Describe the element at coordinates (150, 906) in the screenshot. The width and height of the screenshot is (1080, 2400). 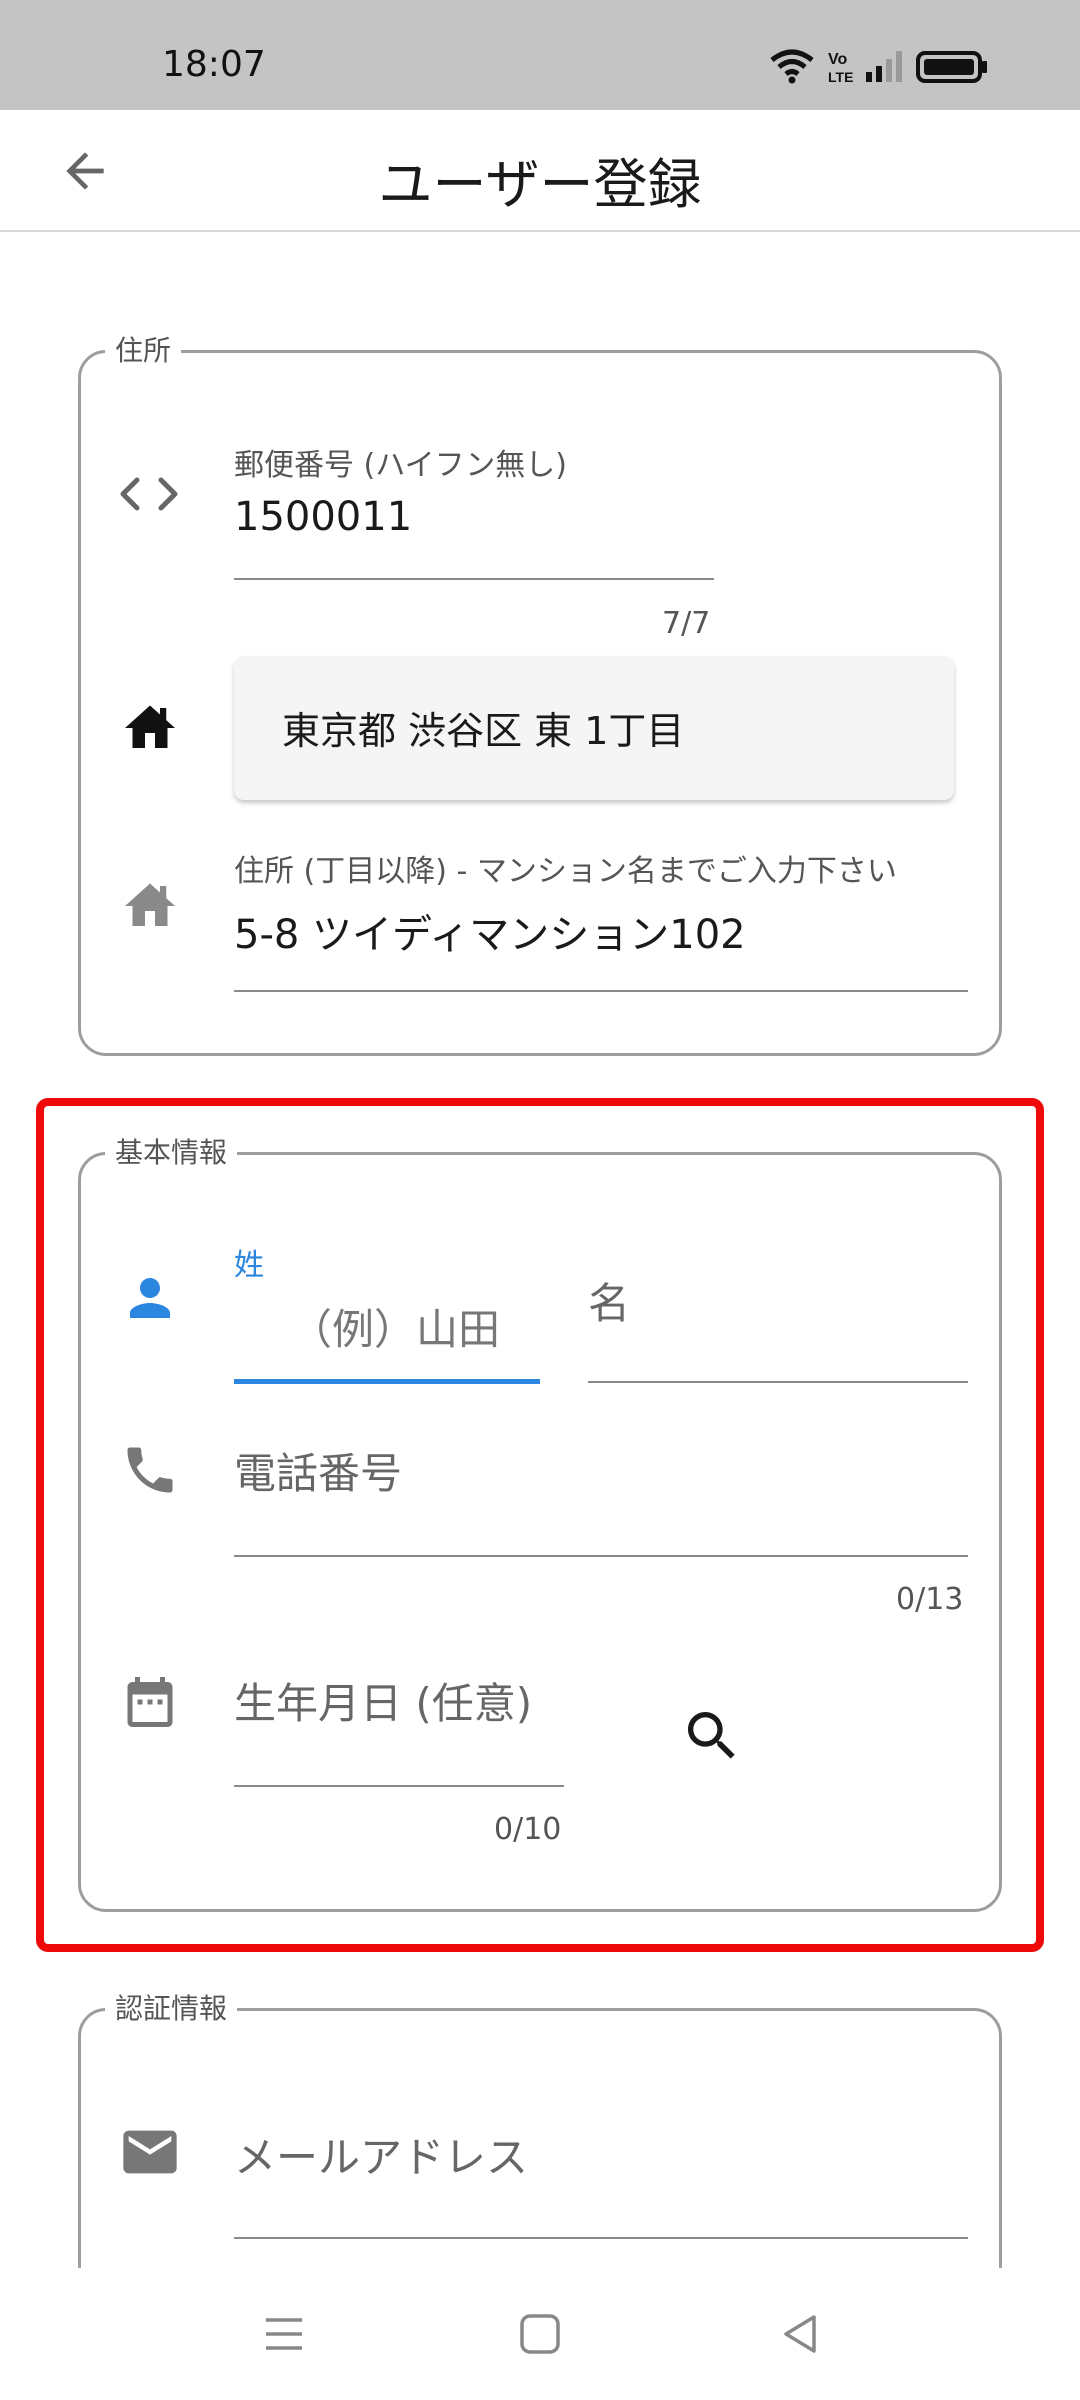
I see `home-outline-icon` at that location.